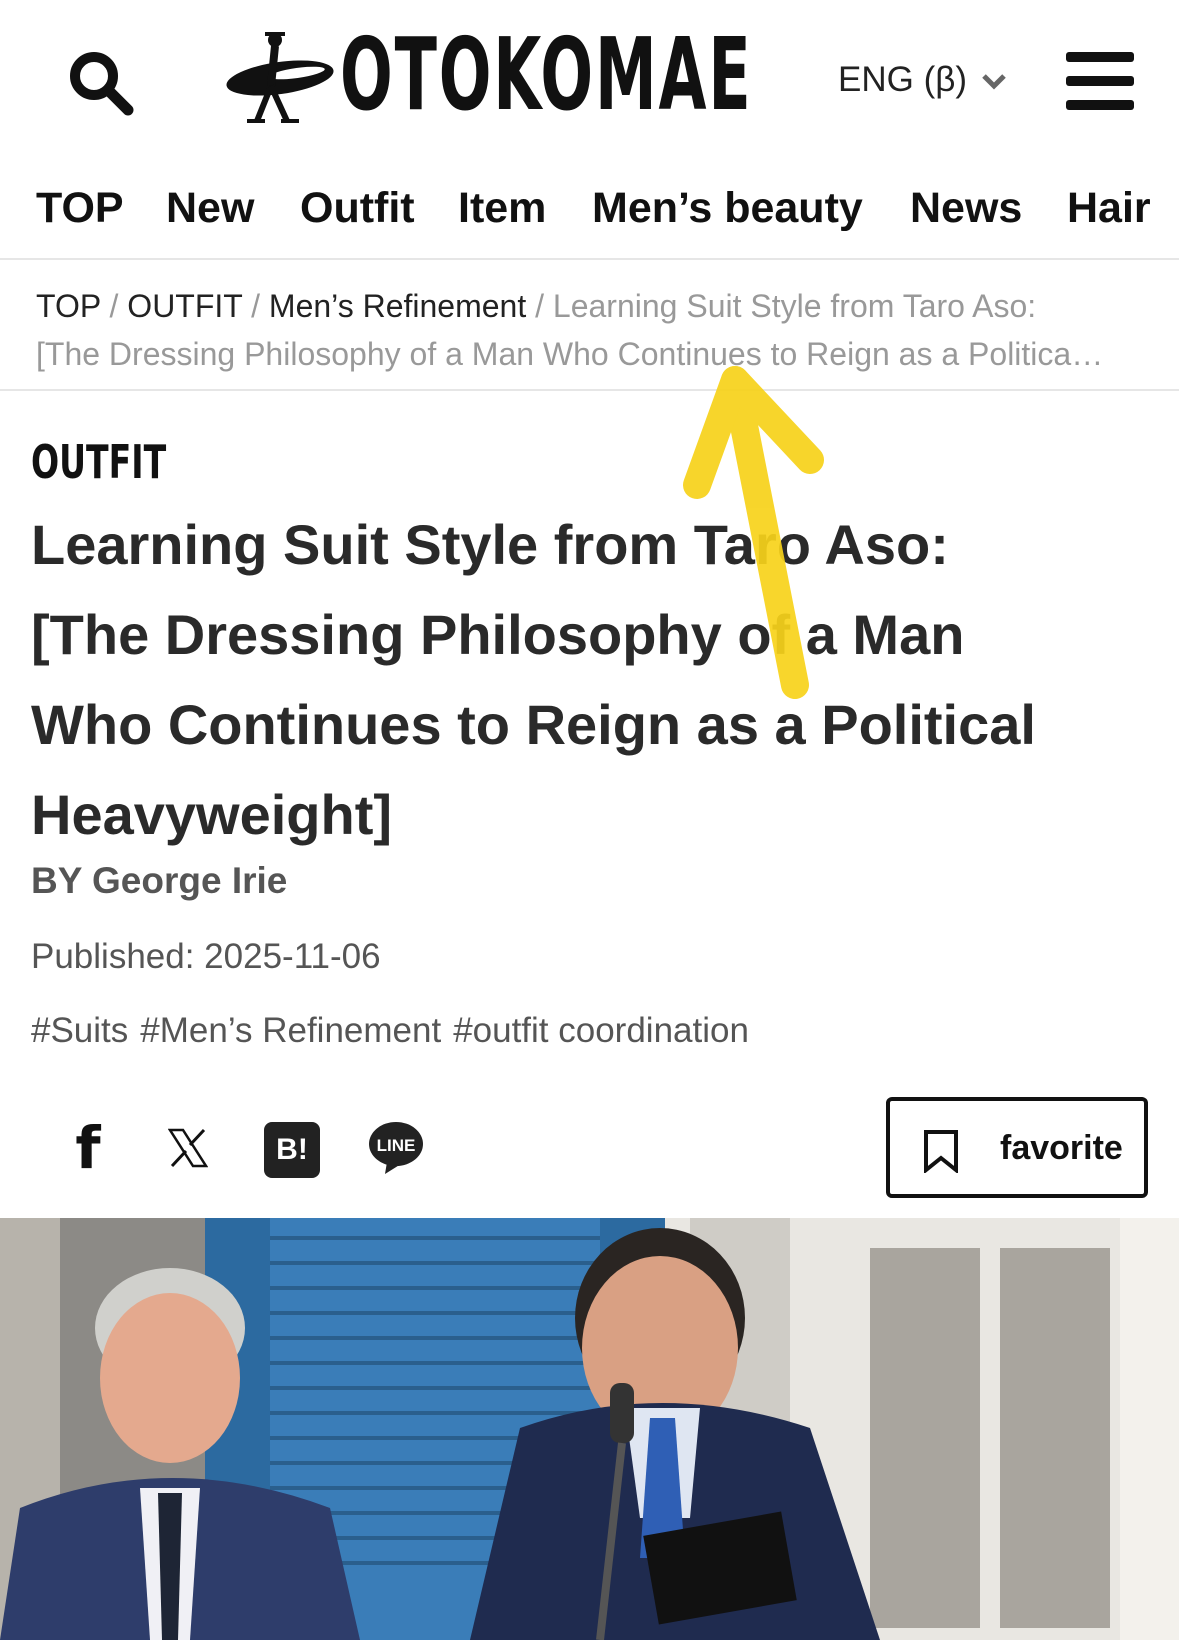 The image size is (1179, 1640). Describe the element at coordinates (1061, 1148) in the screenshot. I see `favorite-label: favorite` at that location.